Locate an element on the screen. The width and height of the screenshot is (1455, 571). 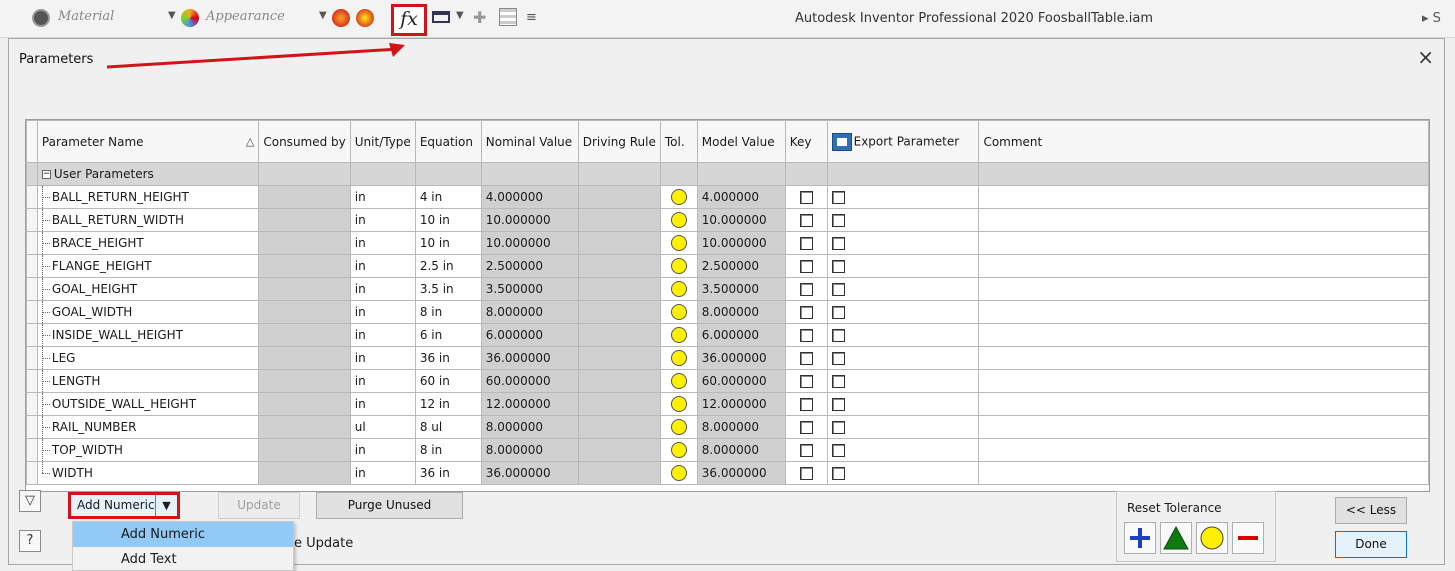
measure-dropdown-icon: ▼ is located at coordinates (460, 15).